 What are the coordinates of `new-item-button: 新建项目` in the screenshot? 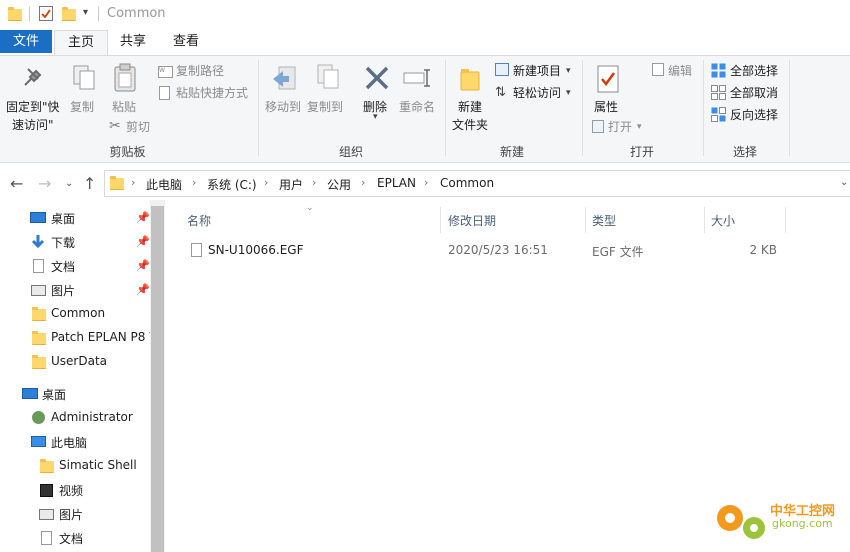 It's located at (537, 71).